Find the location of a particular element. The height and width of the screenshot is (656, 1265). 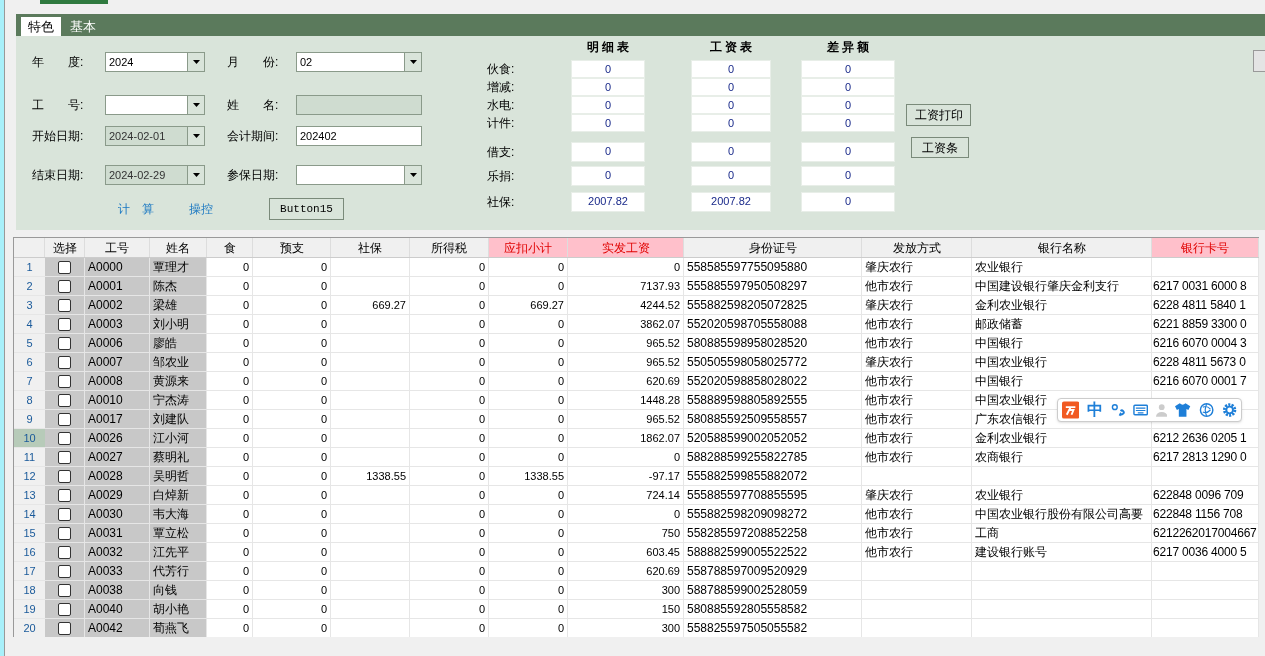

link: 操控 is located at coordinates (201, 209).